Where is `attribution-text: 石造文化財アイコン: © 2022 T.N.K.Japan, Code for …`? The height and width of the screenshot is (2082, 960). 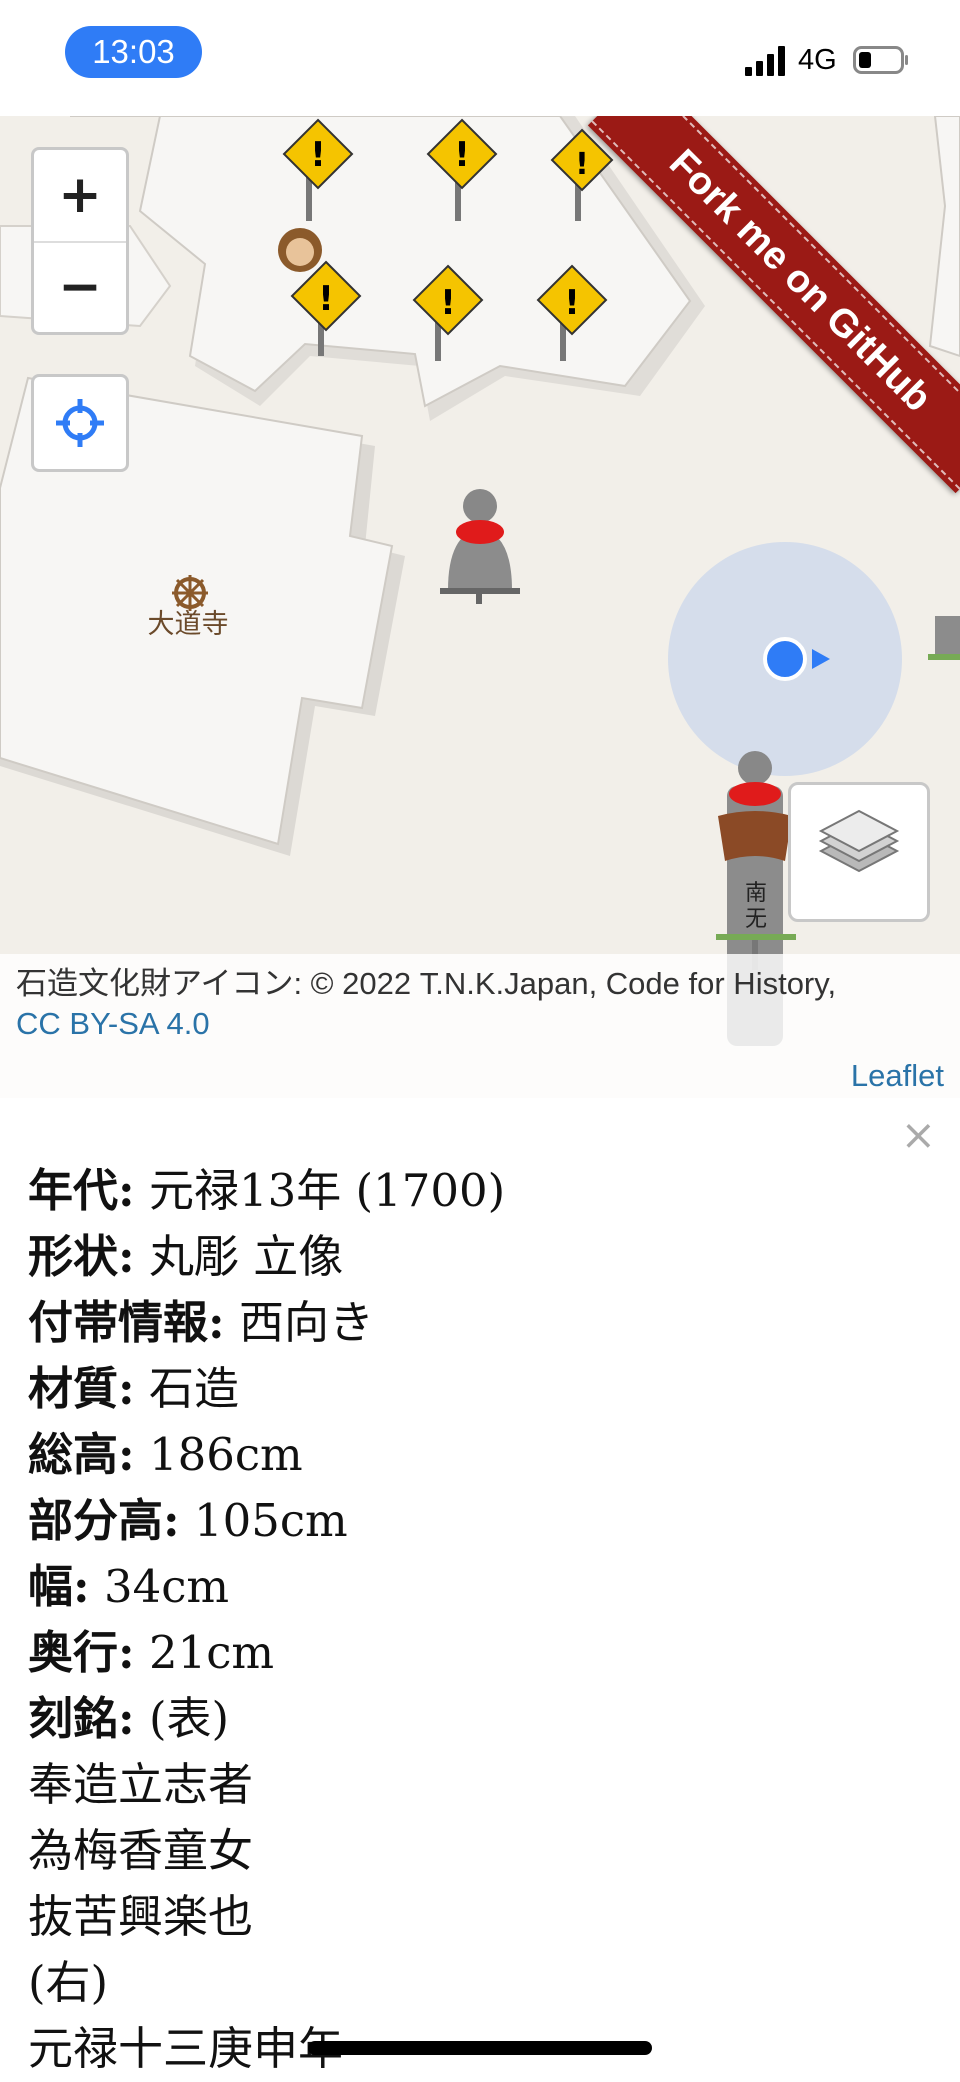 attribution-text: 石造文化財アイコン: © 2022 T.N.K.Japan, Code for … is located at coordinates (426, 983).